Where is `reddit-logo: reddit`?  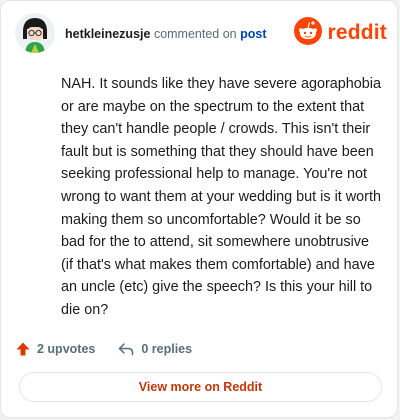 reddit-logo: reddit is located at coordinates (340, 33).